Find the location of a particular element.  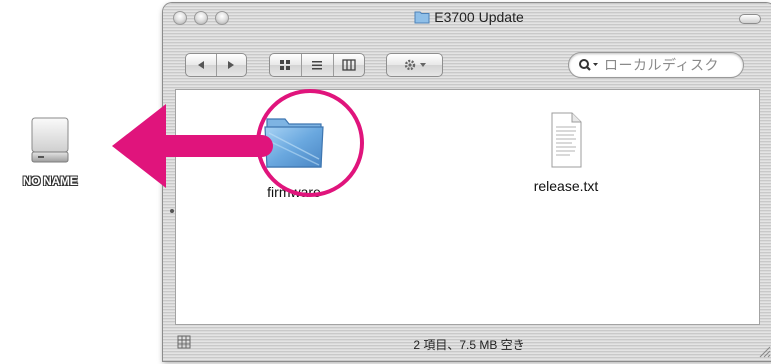

drag-arrow is located at coordinates (192, 146).